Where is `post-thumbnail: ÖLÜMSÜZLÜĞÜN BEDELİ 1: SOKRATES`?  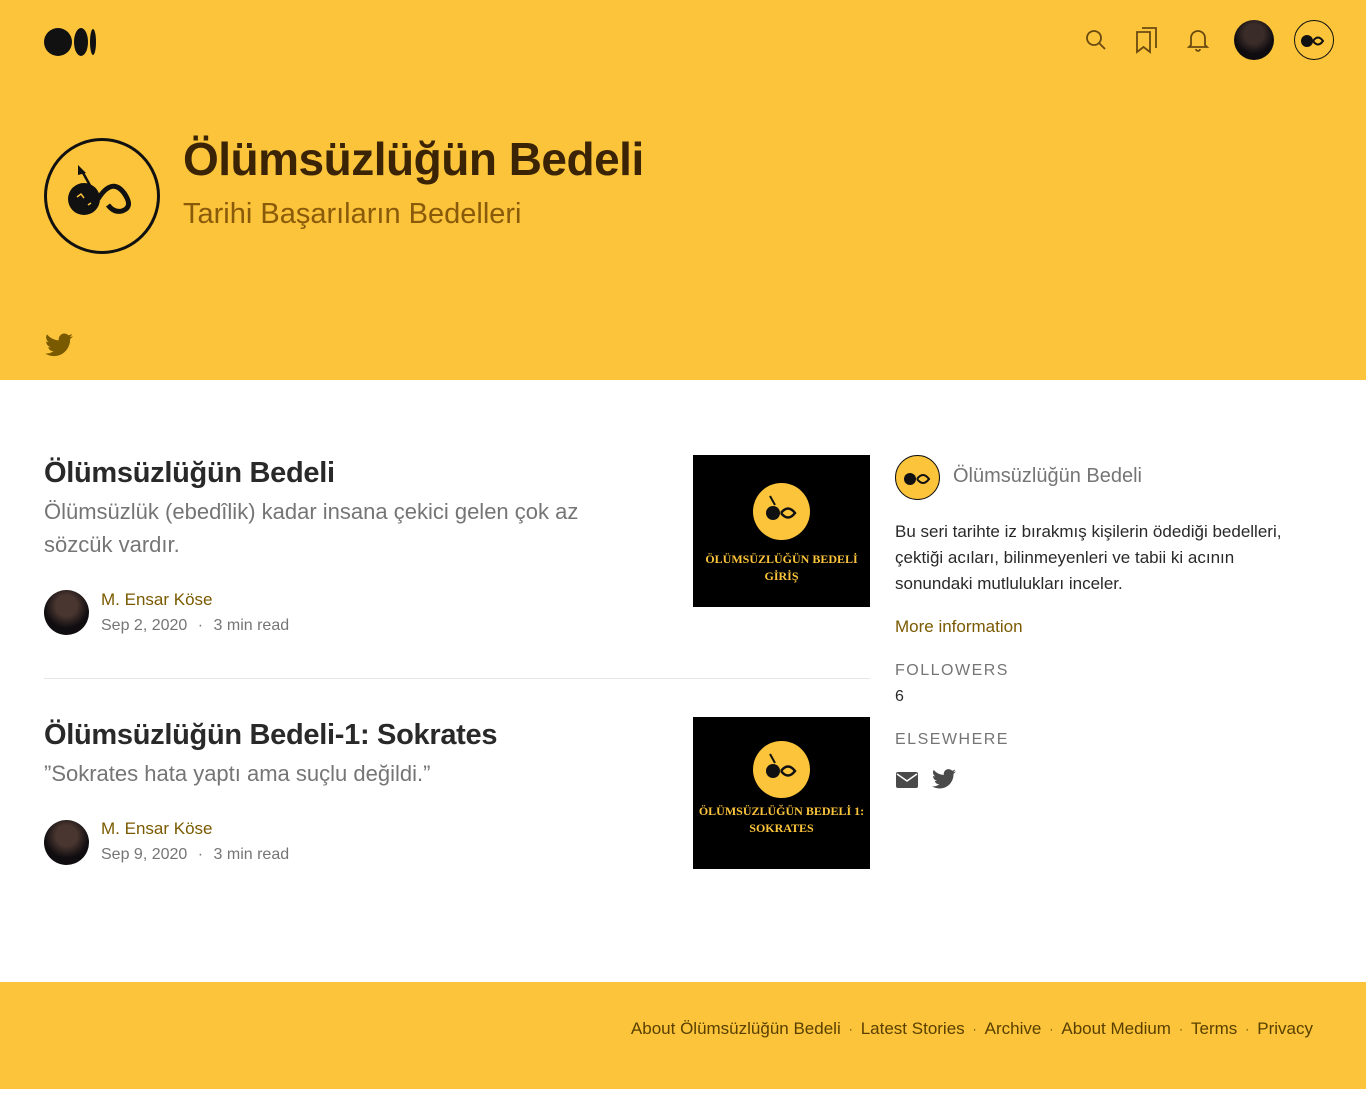 post-thumbnail: ÖLÜMSÜZLÜĞÜN BEDELİ 1: SOKRATES is located at coordinates (781, 793).